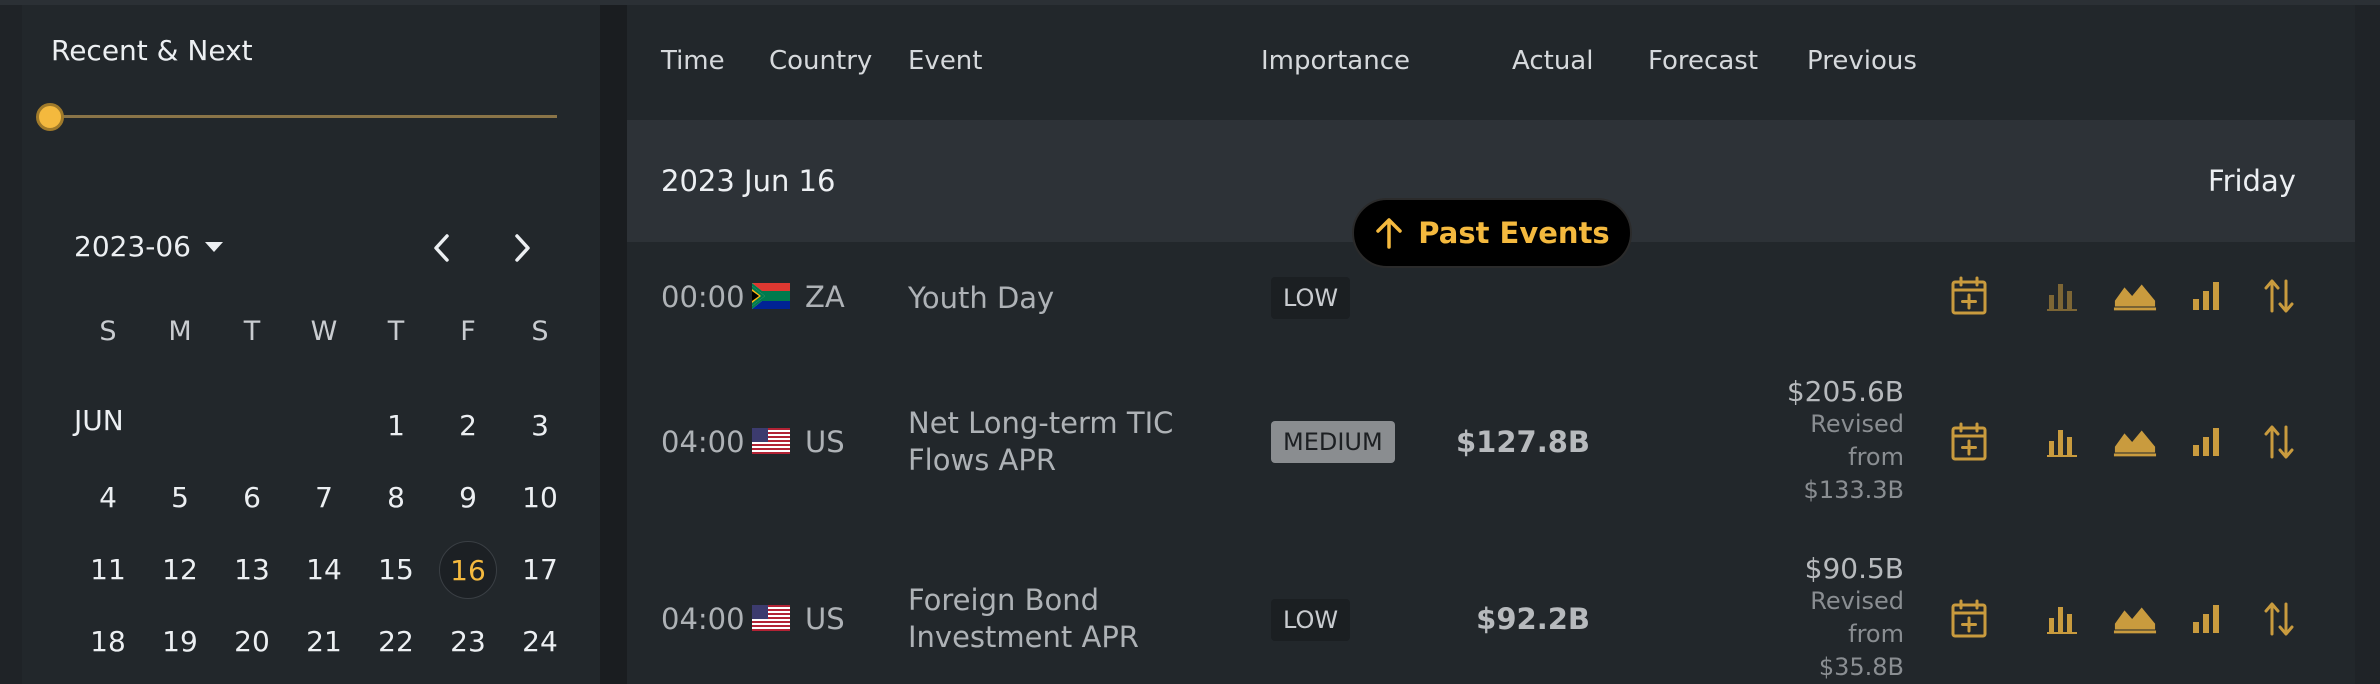 The height and width of the screenshot is (684, 2380). I want to click on range-slider-track, so click(302, 116).